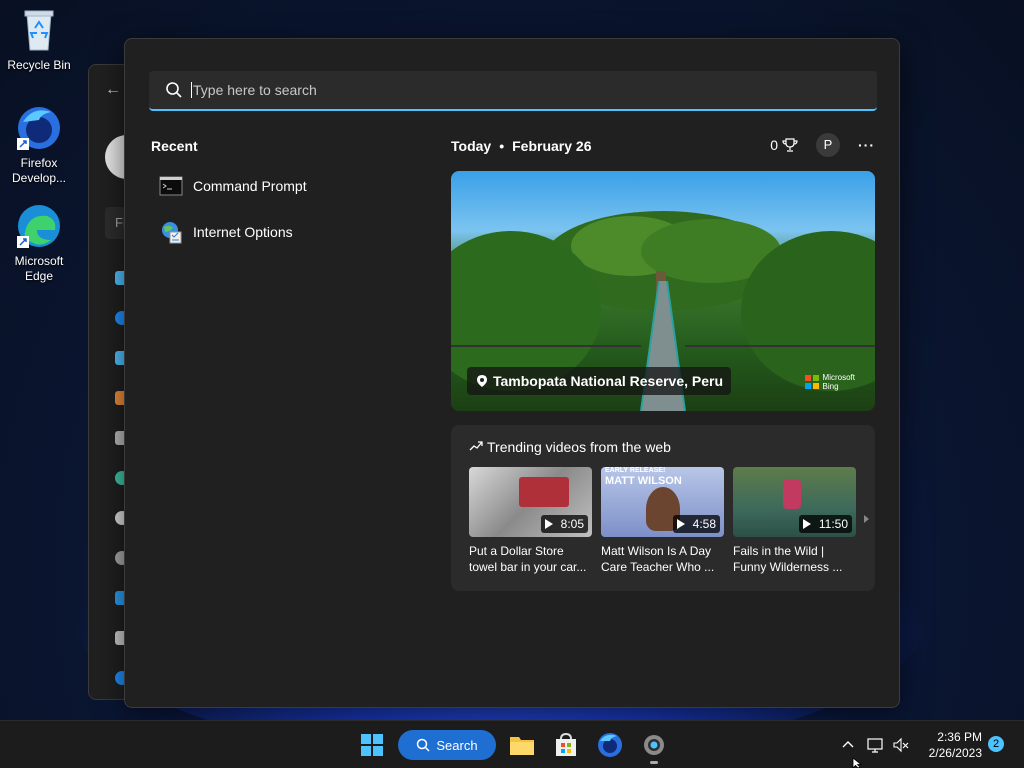 The height and width of the screenshot is (768, 1024). I want to click on video-duration-text: 4:58, so click(704, 524).